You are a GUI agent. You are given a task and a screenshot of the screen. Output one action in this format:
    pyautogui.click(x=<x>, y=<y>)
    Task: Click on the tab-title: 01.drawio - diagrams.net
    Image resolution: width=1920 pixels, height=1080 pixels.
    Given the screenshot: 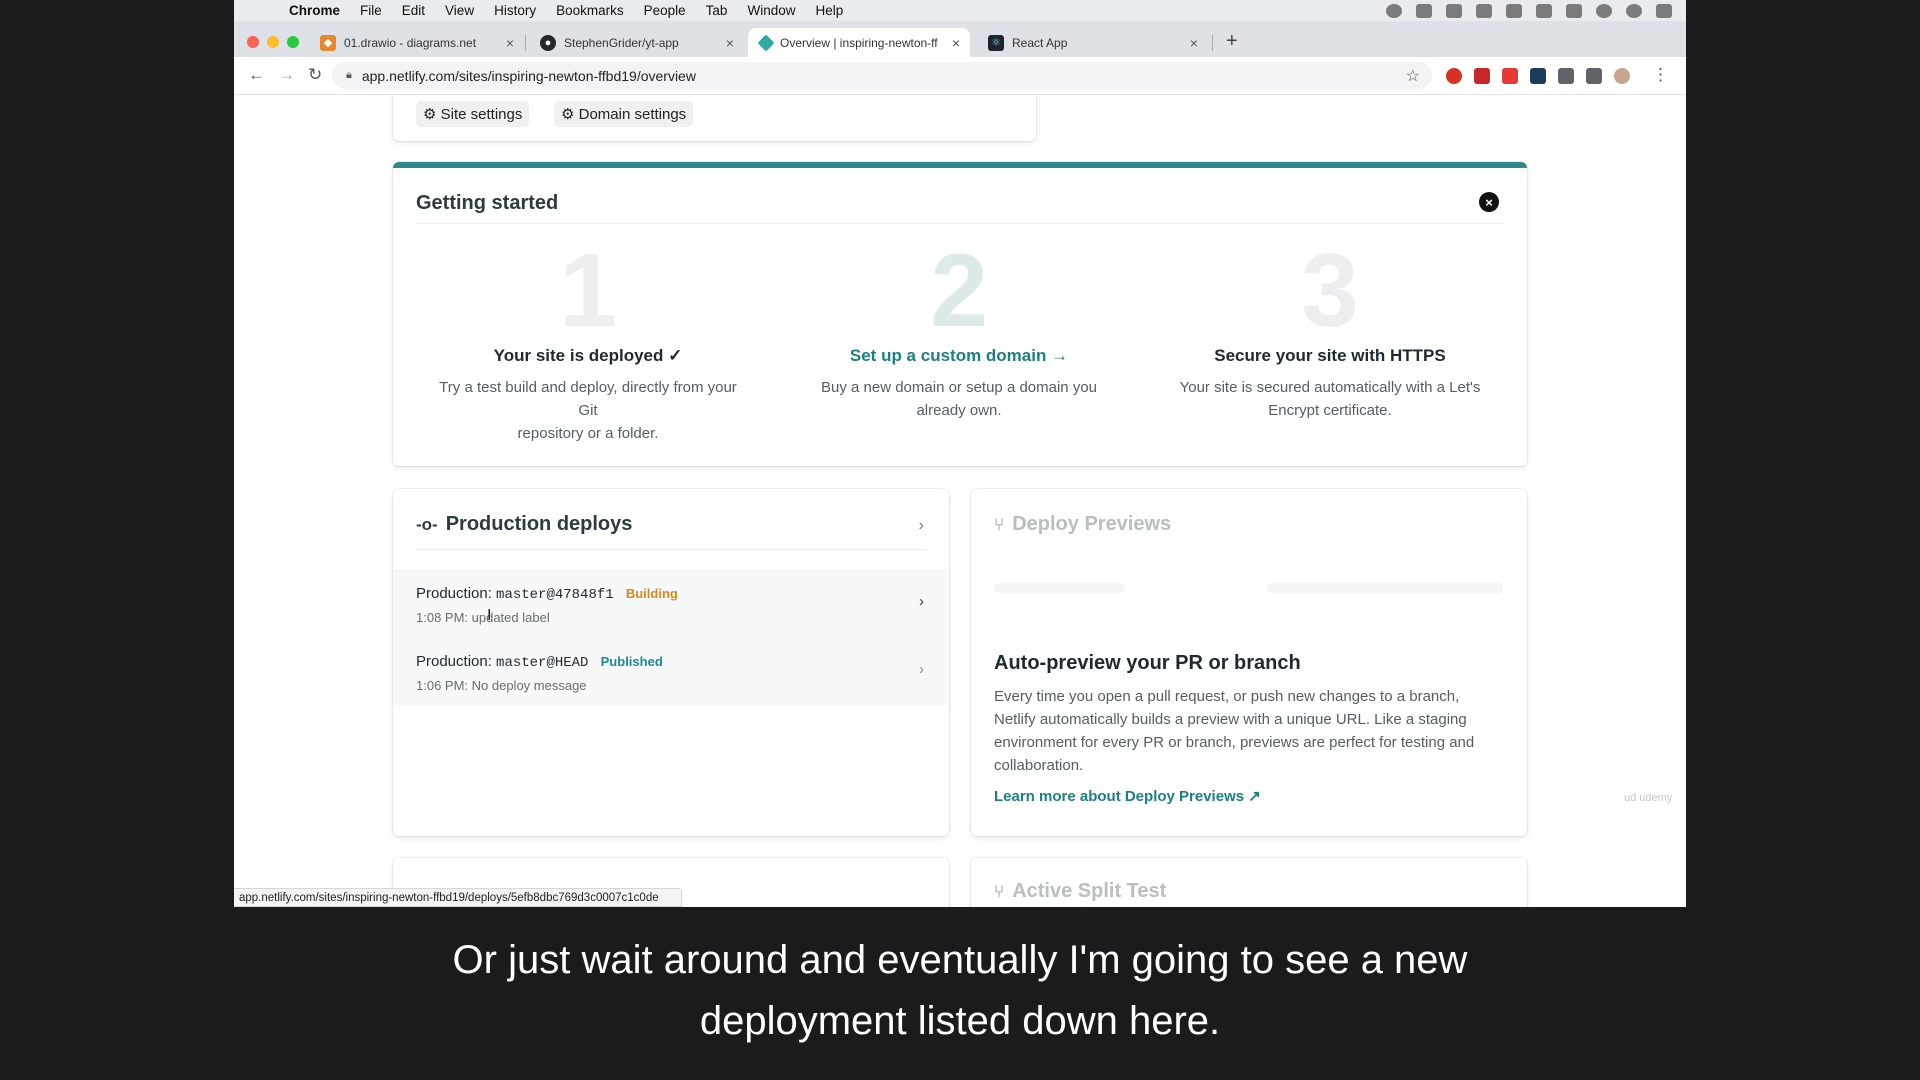 What is the action you would take?
    pyautogui.click(x=410, y=42)
    